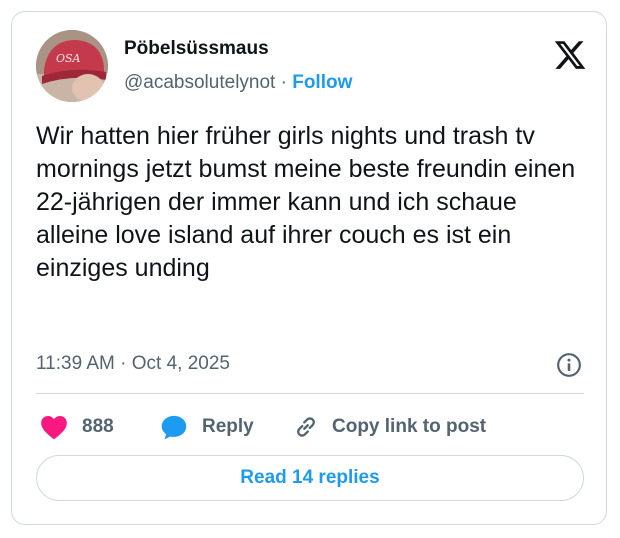 The image size is (620, 538). I want to click on info-icon, so click(569, 365).